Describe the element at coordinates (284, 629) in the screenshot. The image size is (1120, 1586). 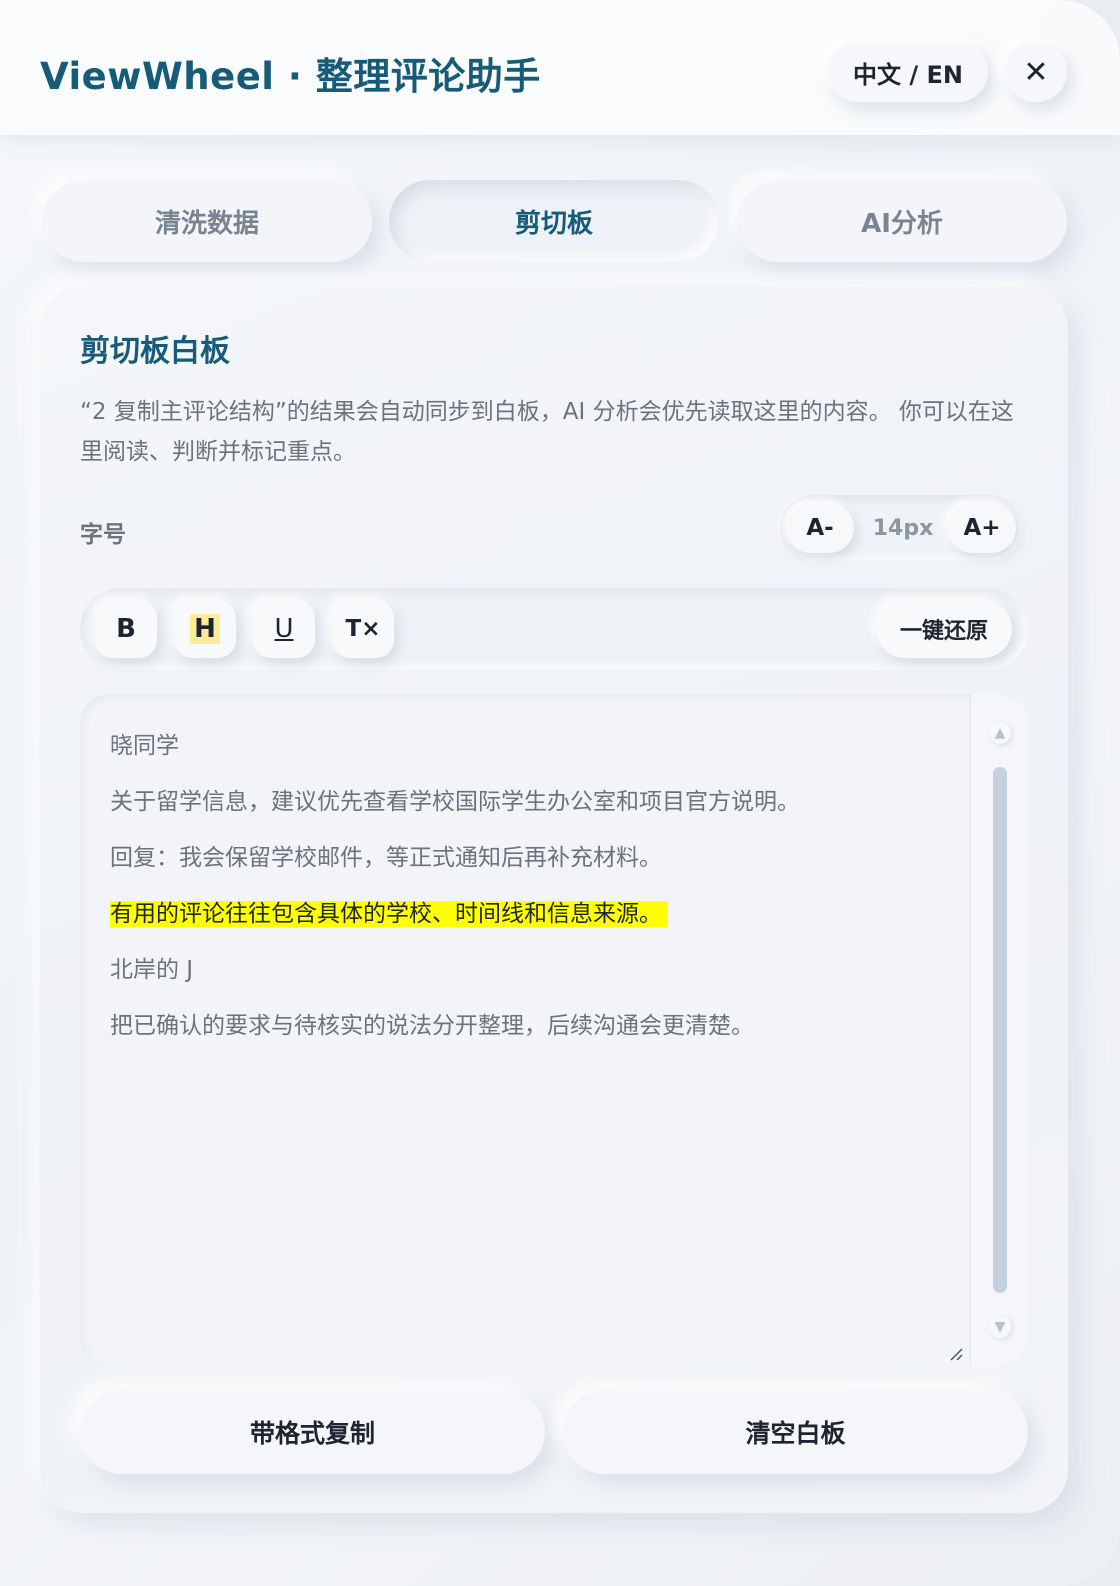
I see `underline-button: U` at that location.